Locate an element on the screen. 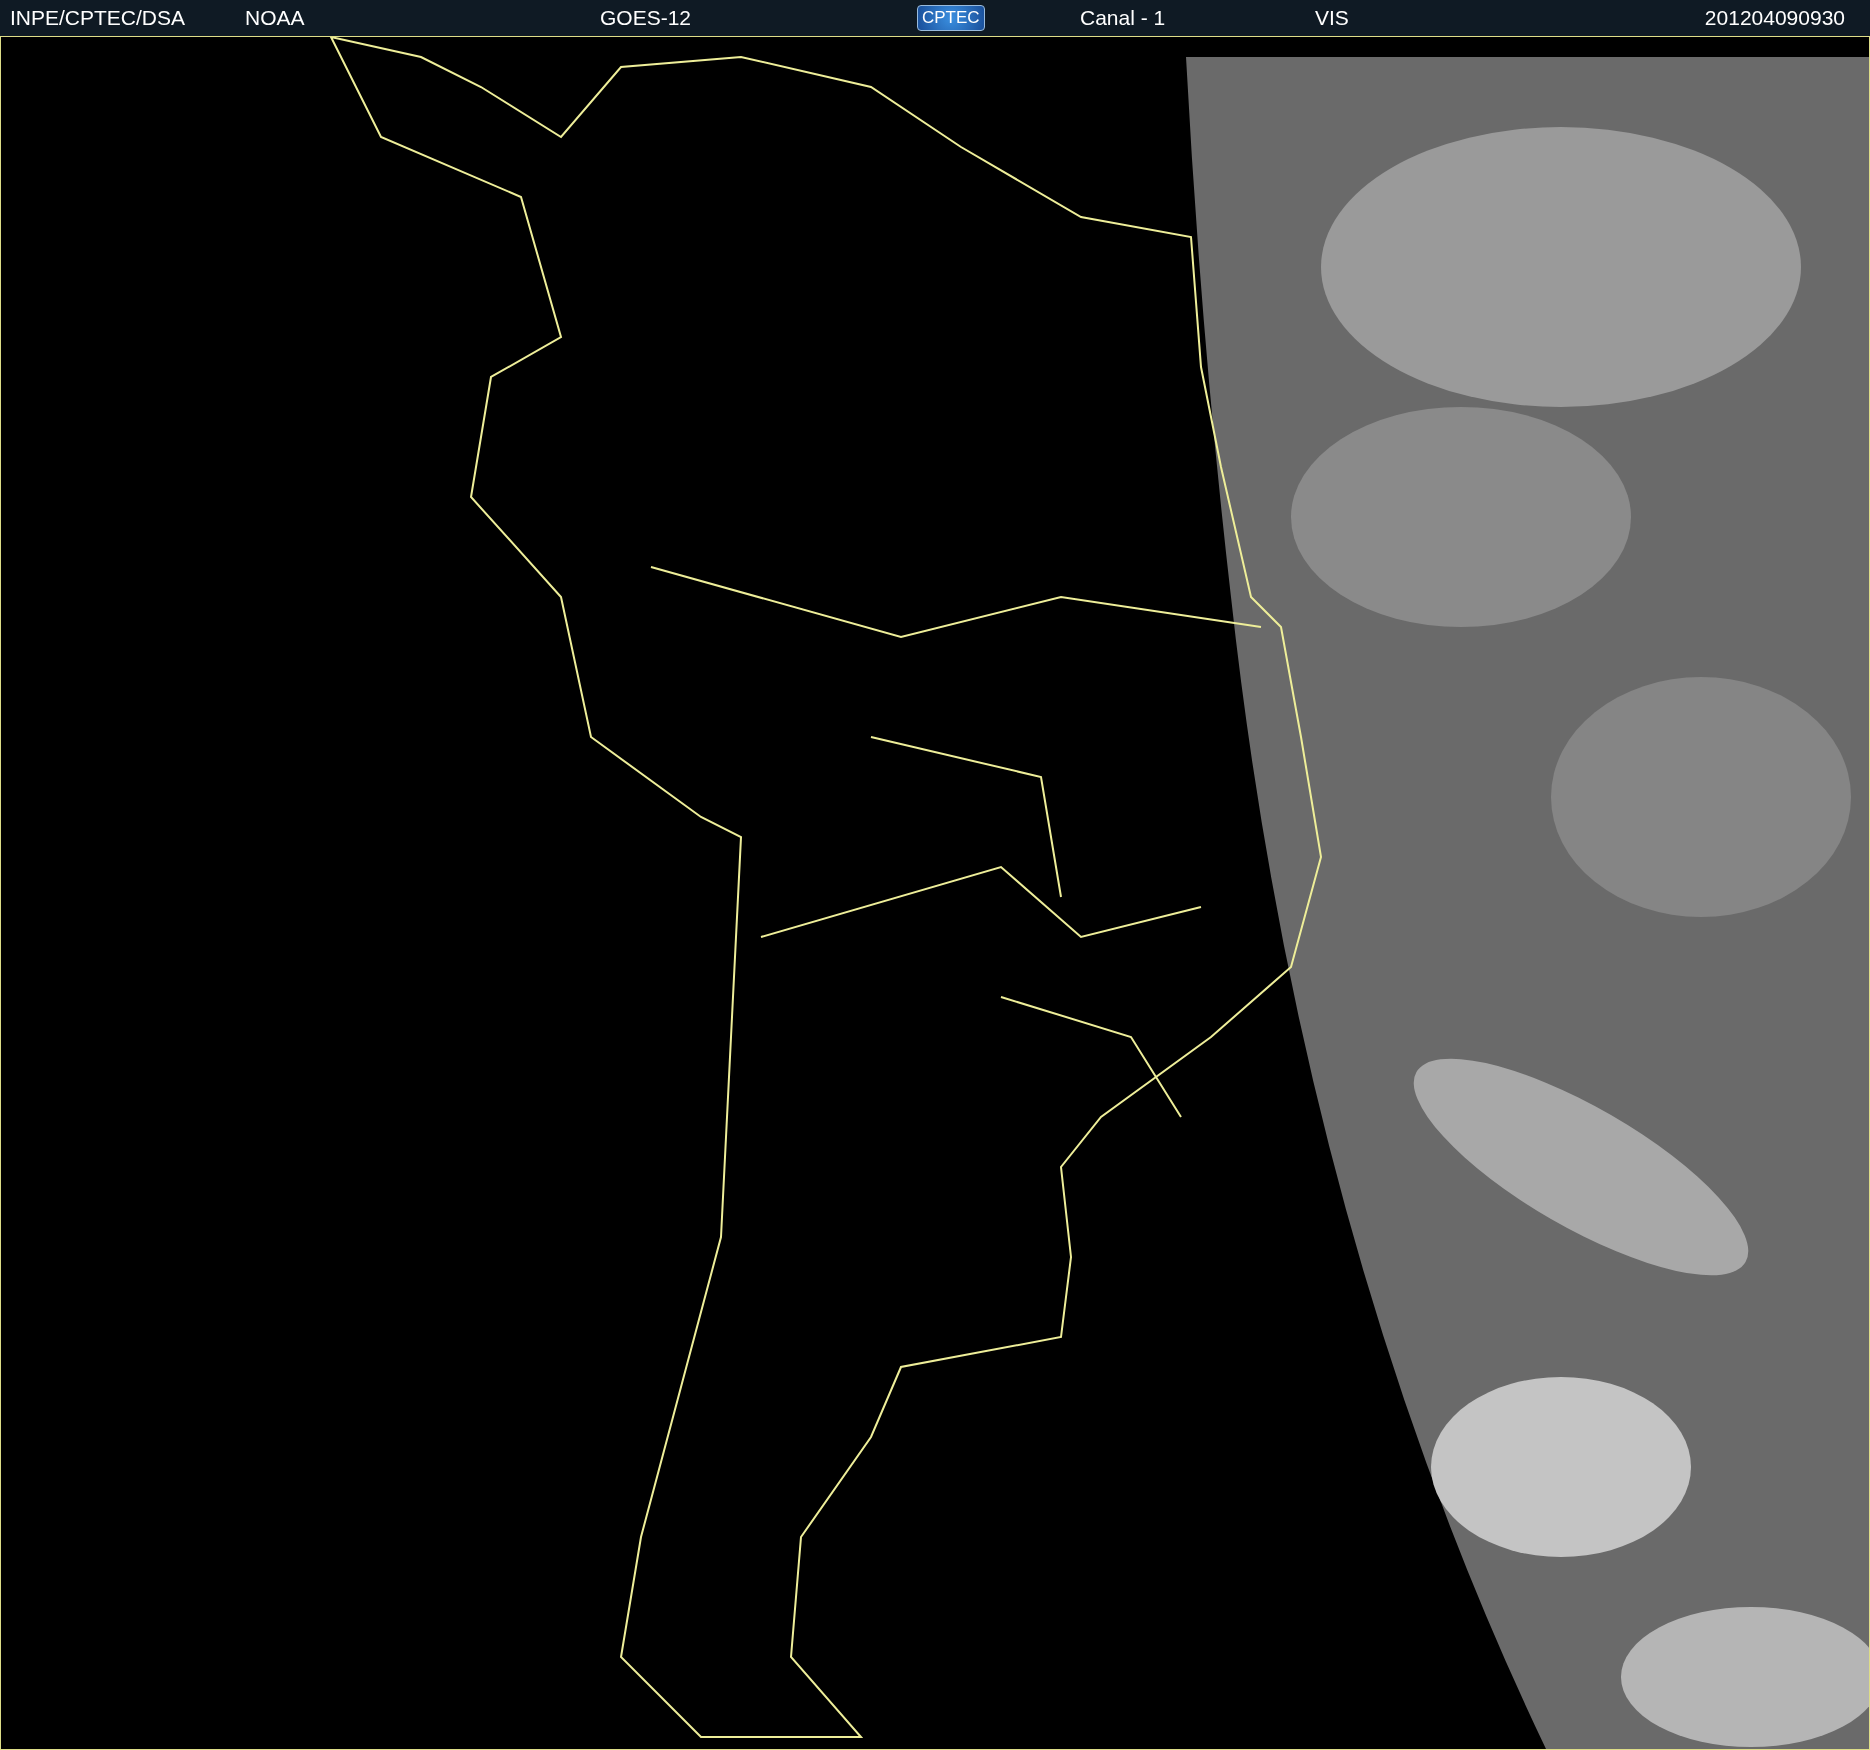 This screenshot has height=1750, width=1870. channel-label: Canal - 1 is located at coordinates (1123, 18).